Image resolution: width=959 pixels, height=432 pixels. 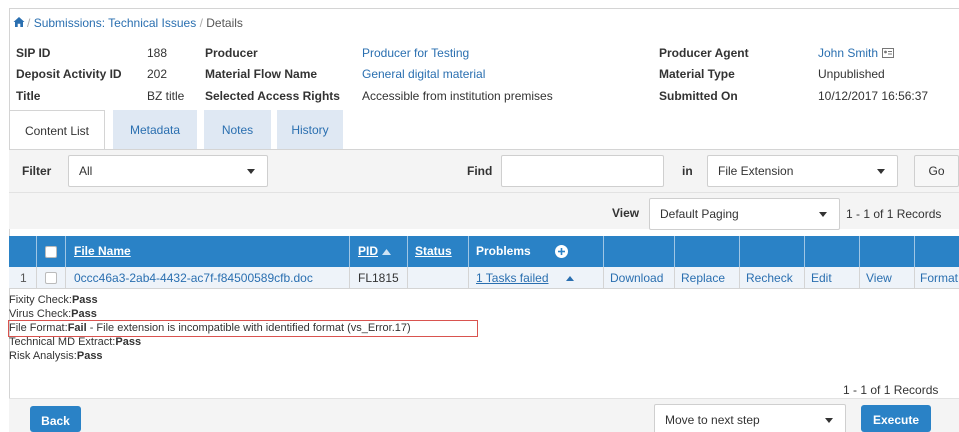 I want to click on deposit-activity-label: Deposit Activity ID, so click(x=69, y=74).